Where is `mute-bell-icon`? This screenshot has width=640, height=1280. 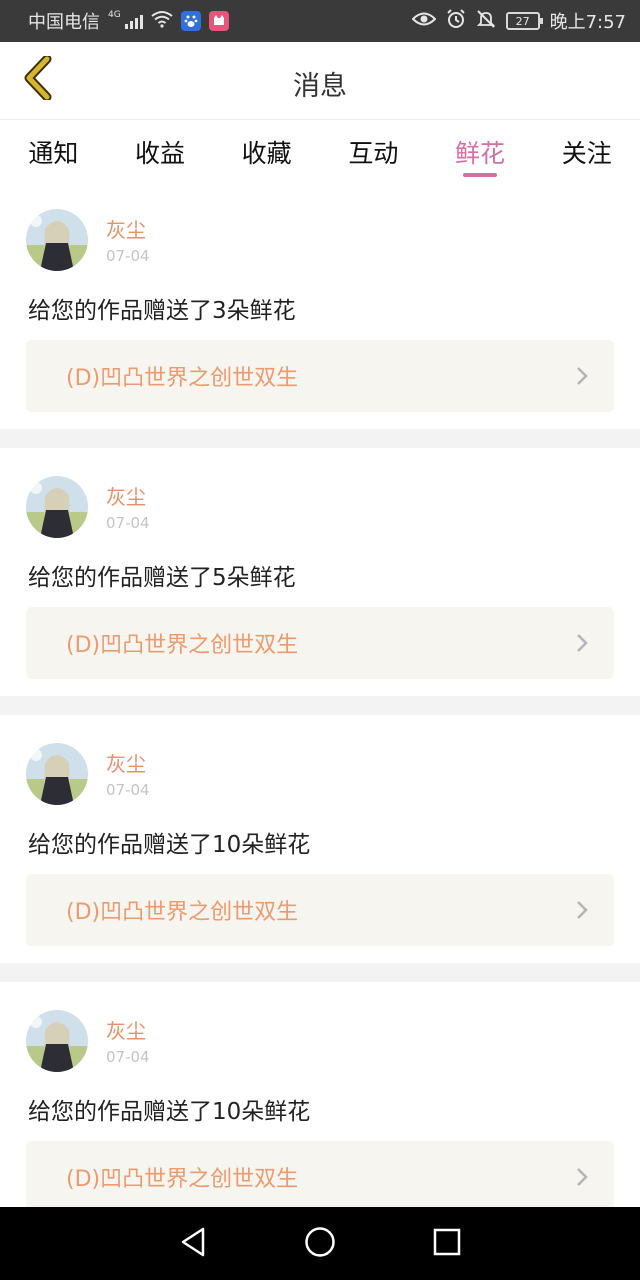
mute-bell-icon is located at coordinates (486, 21).